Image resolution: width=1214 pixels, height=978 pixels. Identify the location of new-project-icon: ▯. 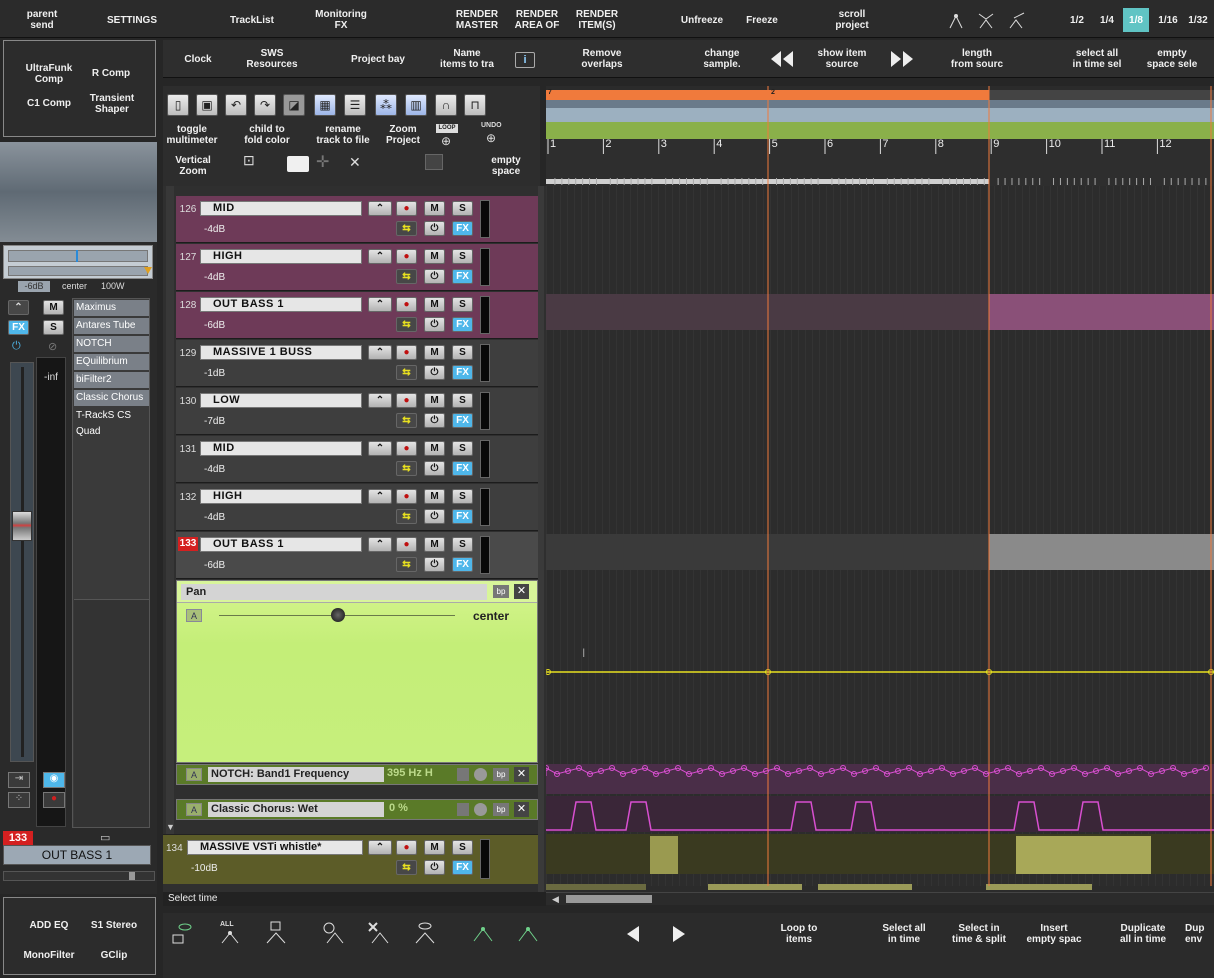
(178, 105).